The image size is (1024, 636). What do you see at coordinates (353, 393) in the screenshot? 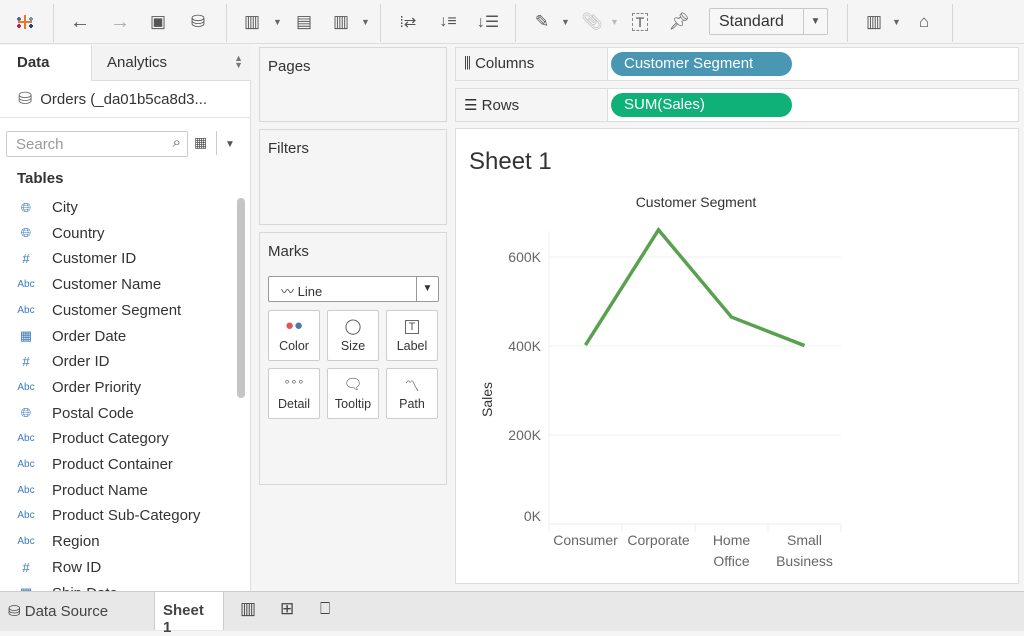
I see `tooltip-button: 🗨︎Tooltip` at bounding box center [353, 393].